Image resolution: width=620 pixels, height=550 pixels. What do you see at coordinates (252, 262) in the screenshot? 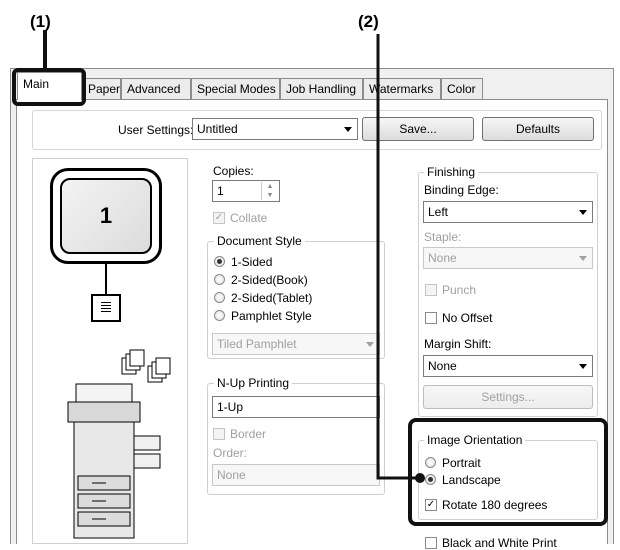
I see `label-1-sided: 1-Sided` at bounding box center [252, 262].